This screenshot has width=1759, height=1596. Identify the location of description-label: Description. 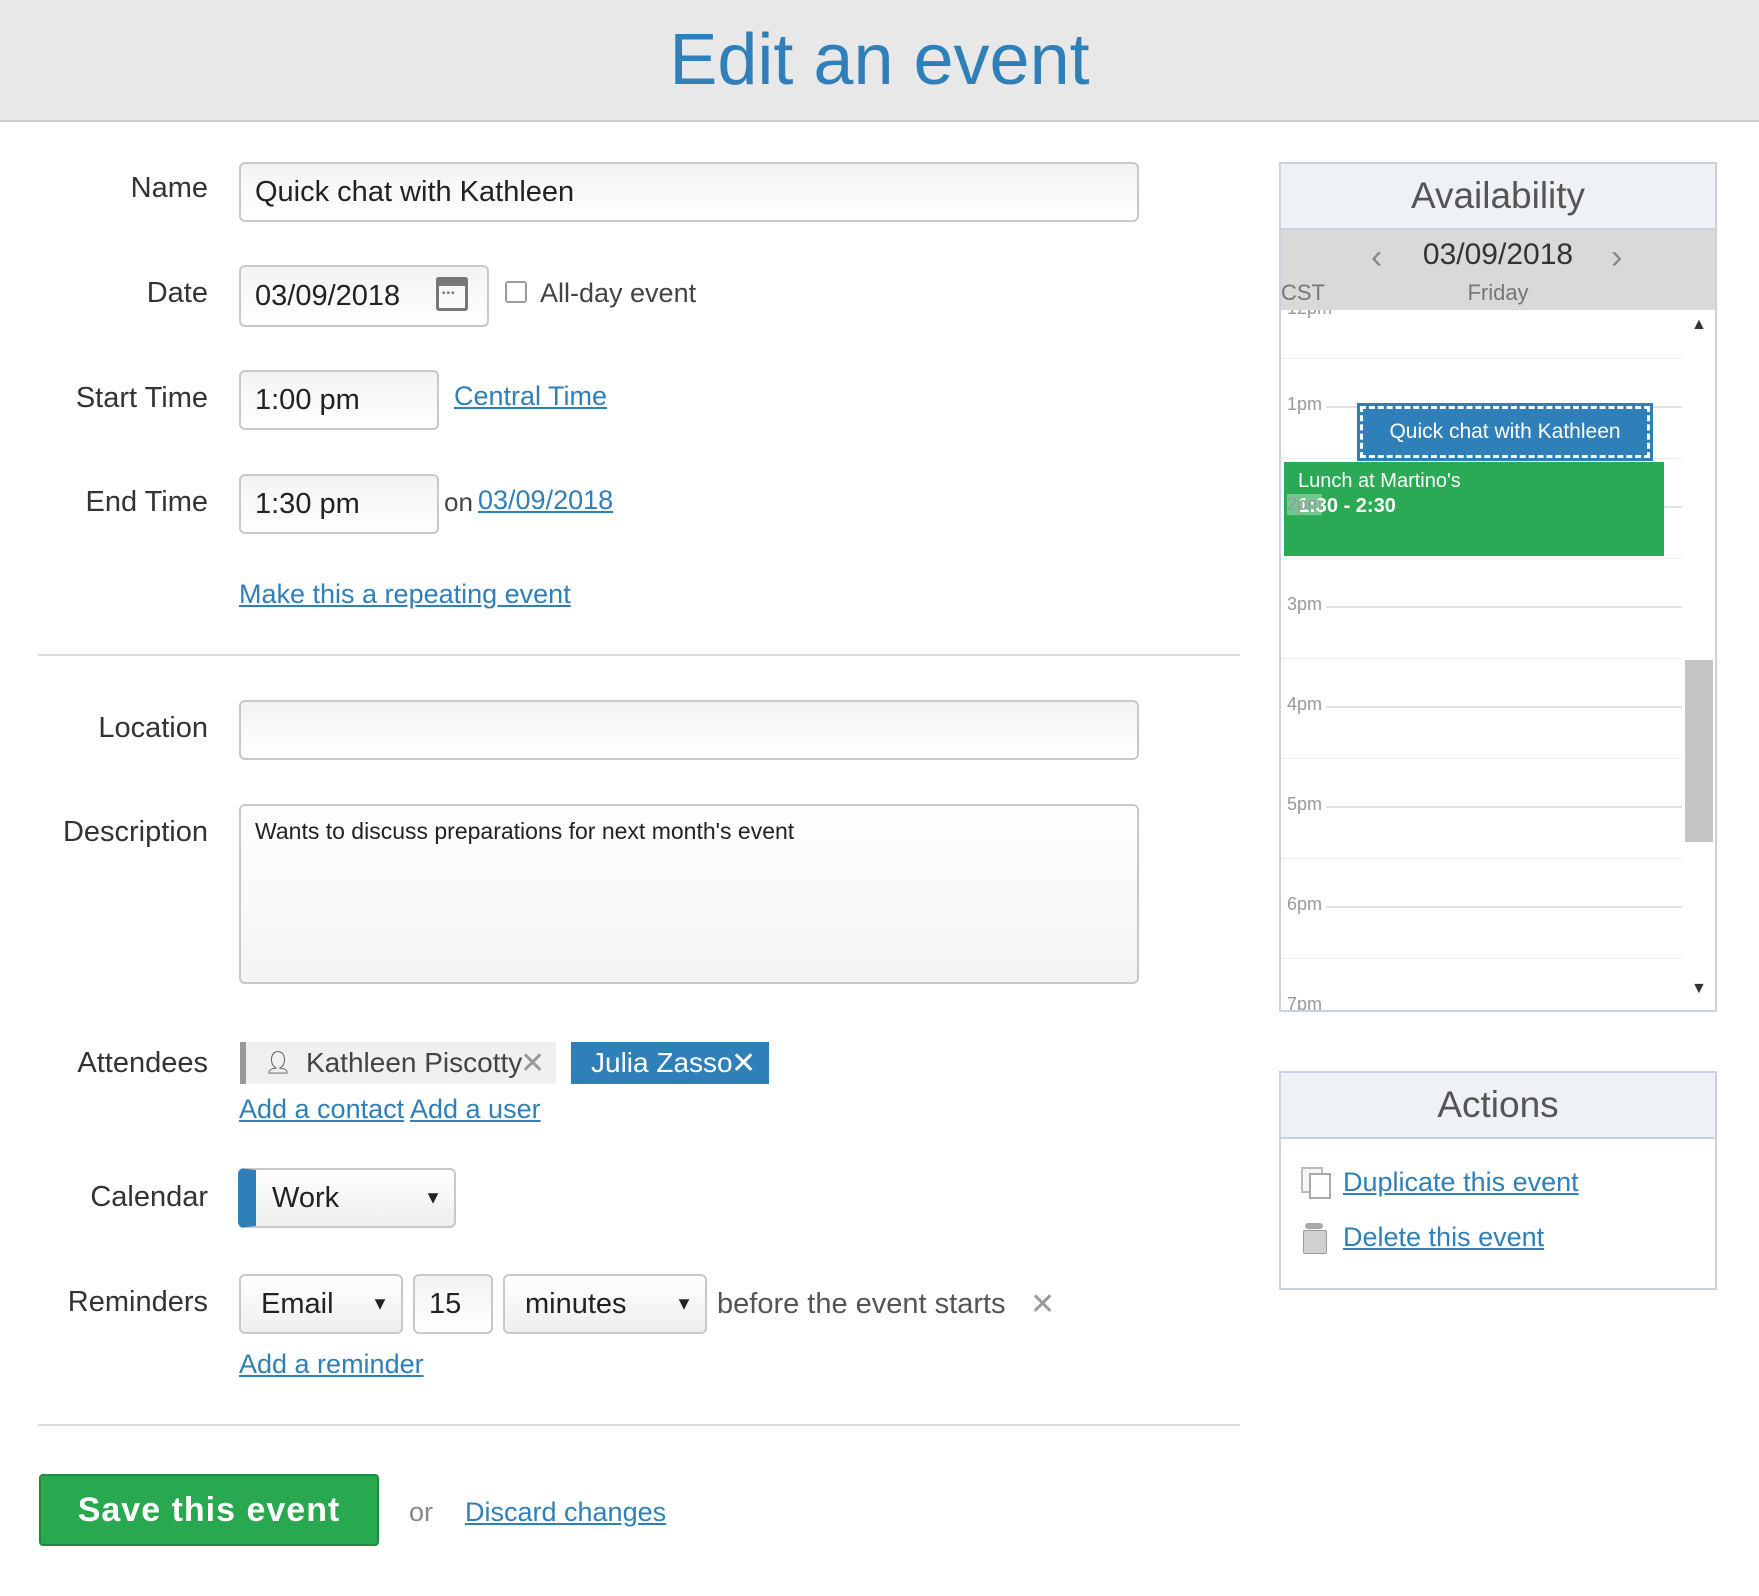
(135, 832).